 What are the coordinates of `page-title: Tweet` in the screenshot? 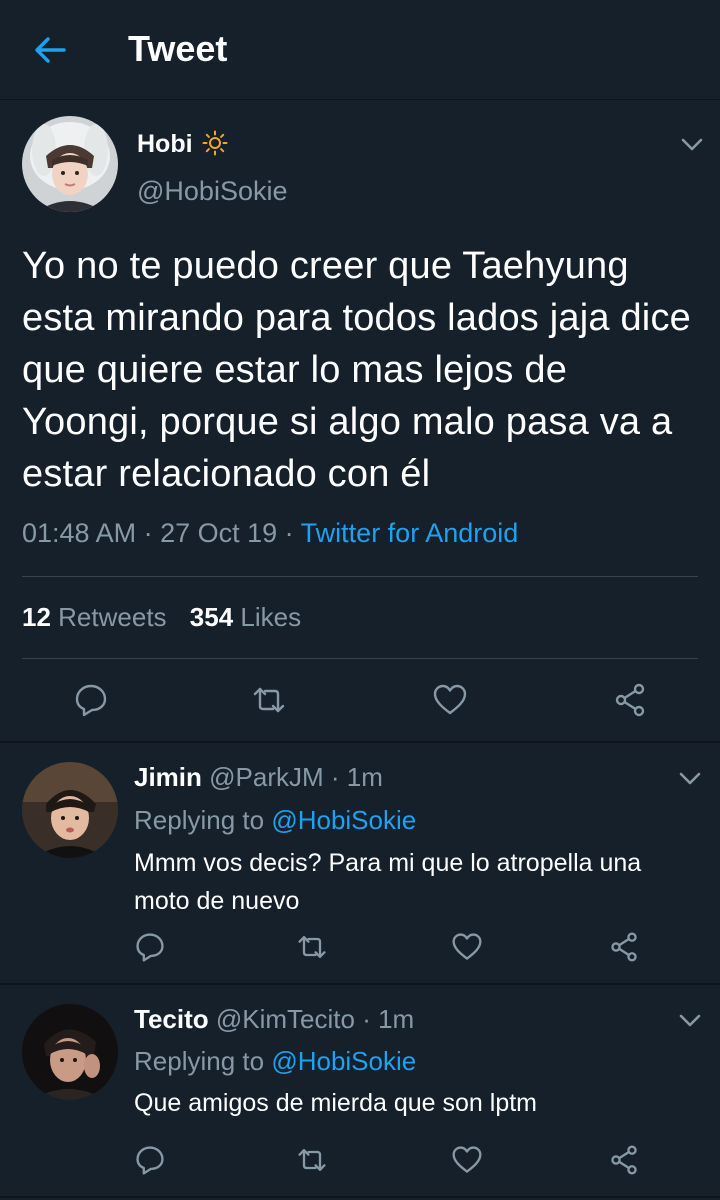 It's located at (178, 48).